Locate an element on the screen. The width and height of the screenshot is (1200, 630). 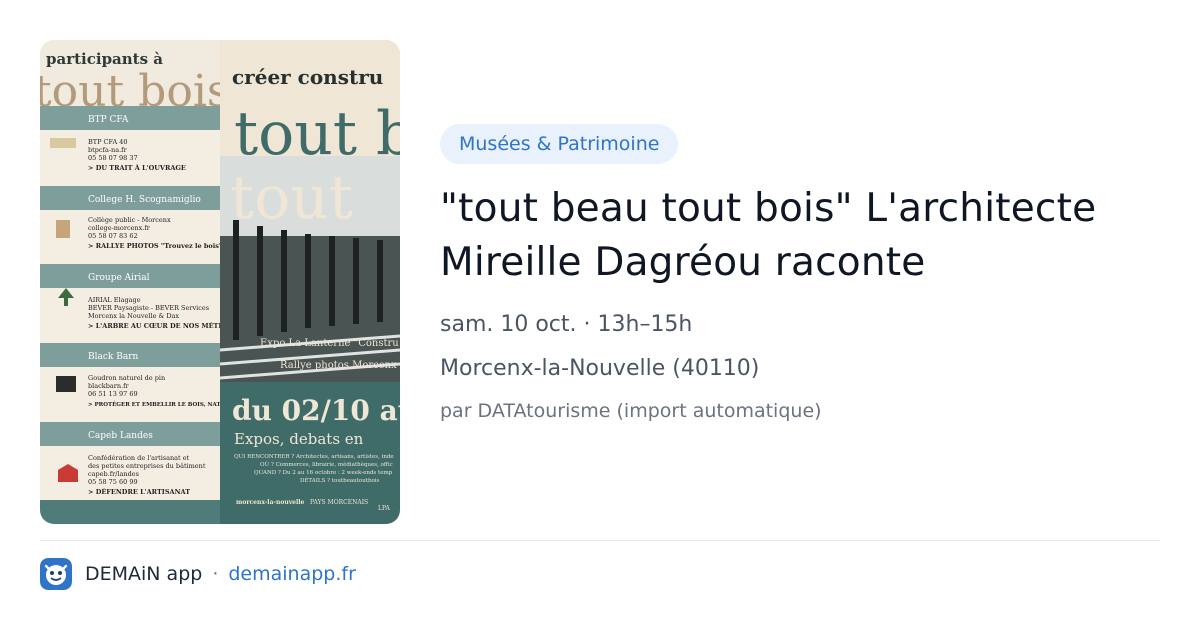
partner-line: AIRIAL Elagage is located at coordinates (114, 300).